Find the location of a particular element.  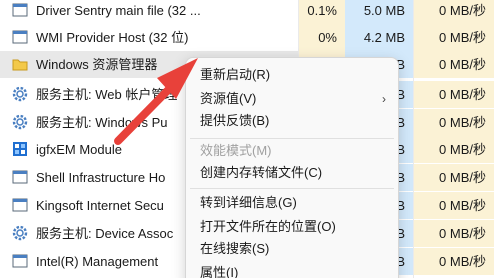

menu-item-open-file-location: 打开文件所在的位置(O) is located at coordinates (292, 227).